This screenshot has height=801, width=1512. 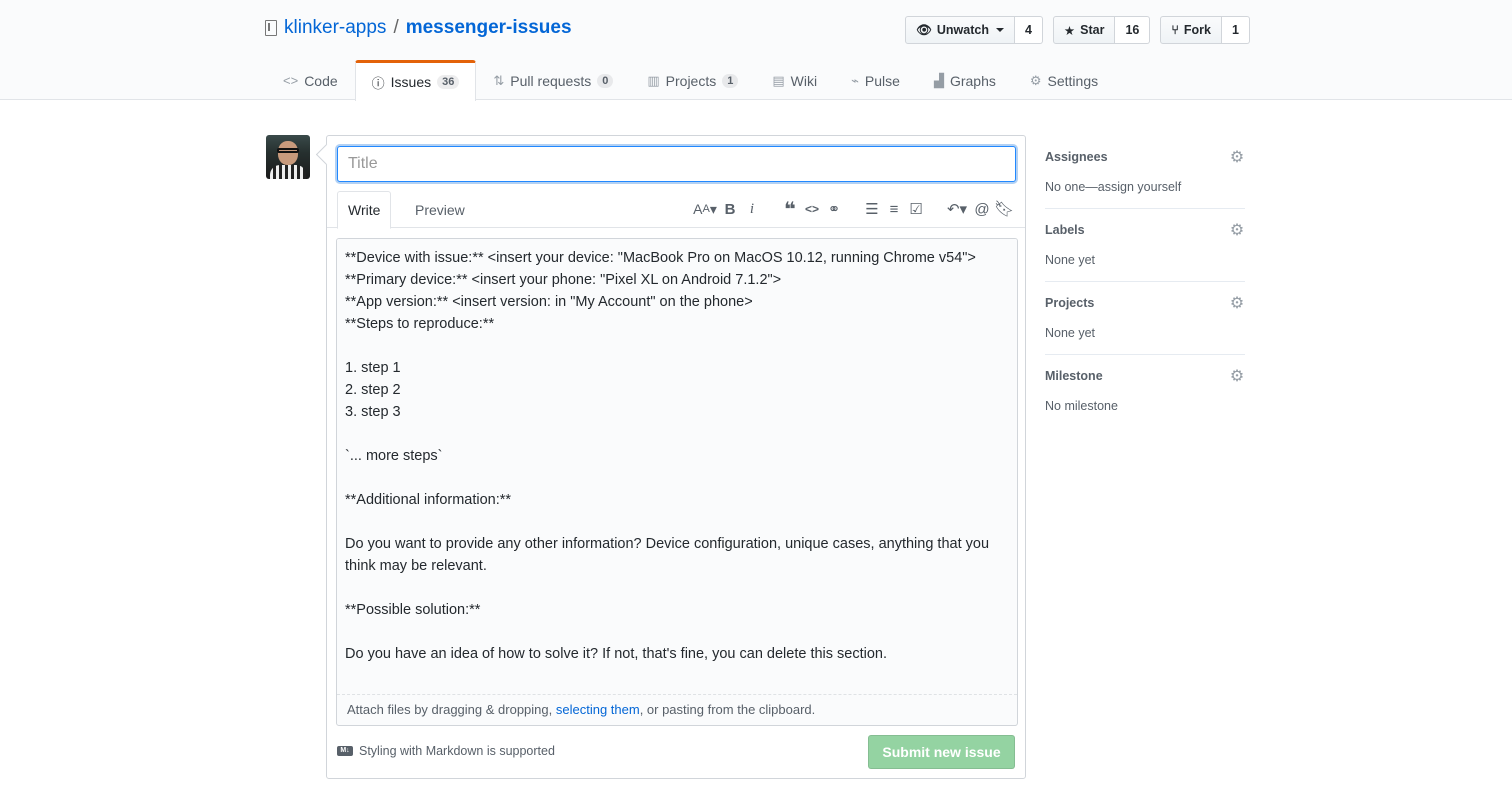 What do you see at coordinates (605, 80) in the screenshot?
I see `tab-count: 0` at bounding box center [605, 80].